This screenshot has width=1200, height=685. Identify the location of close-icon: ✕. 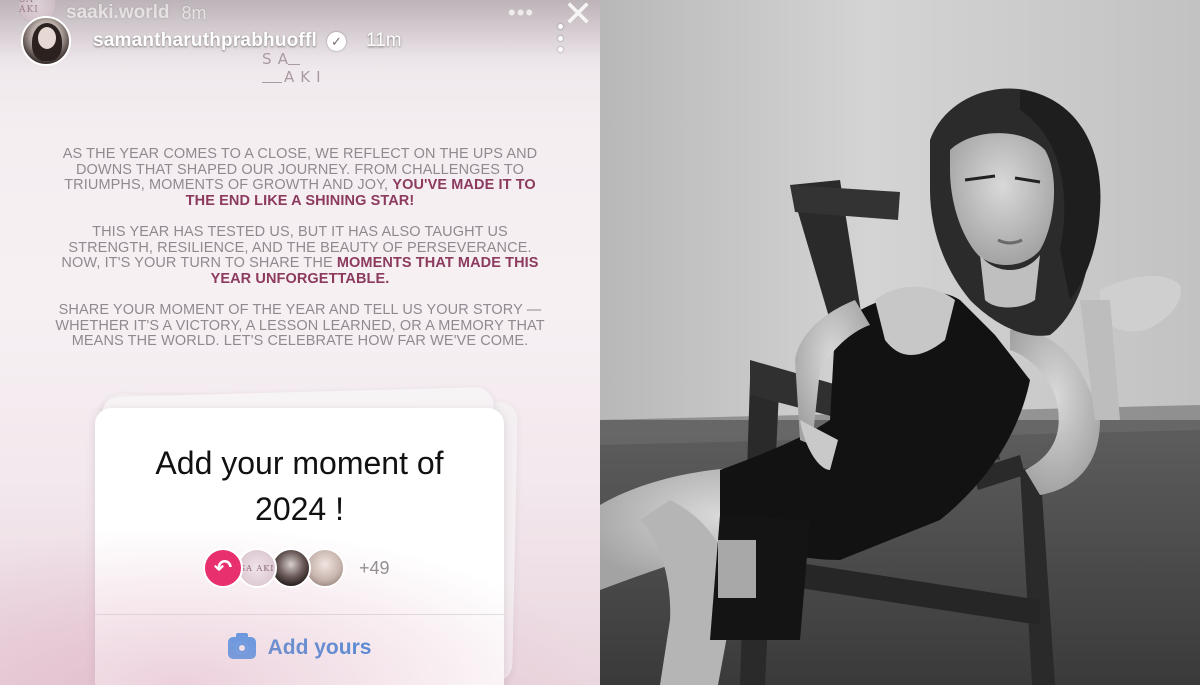
(578, 16).